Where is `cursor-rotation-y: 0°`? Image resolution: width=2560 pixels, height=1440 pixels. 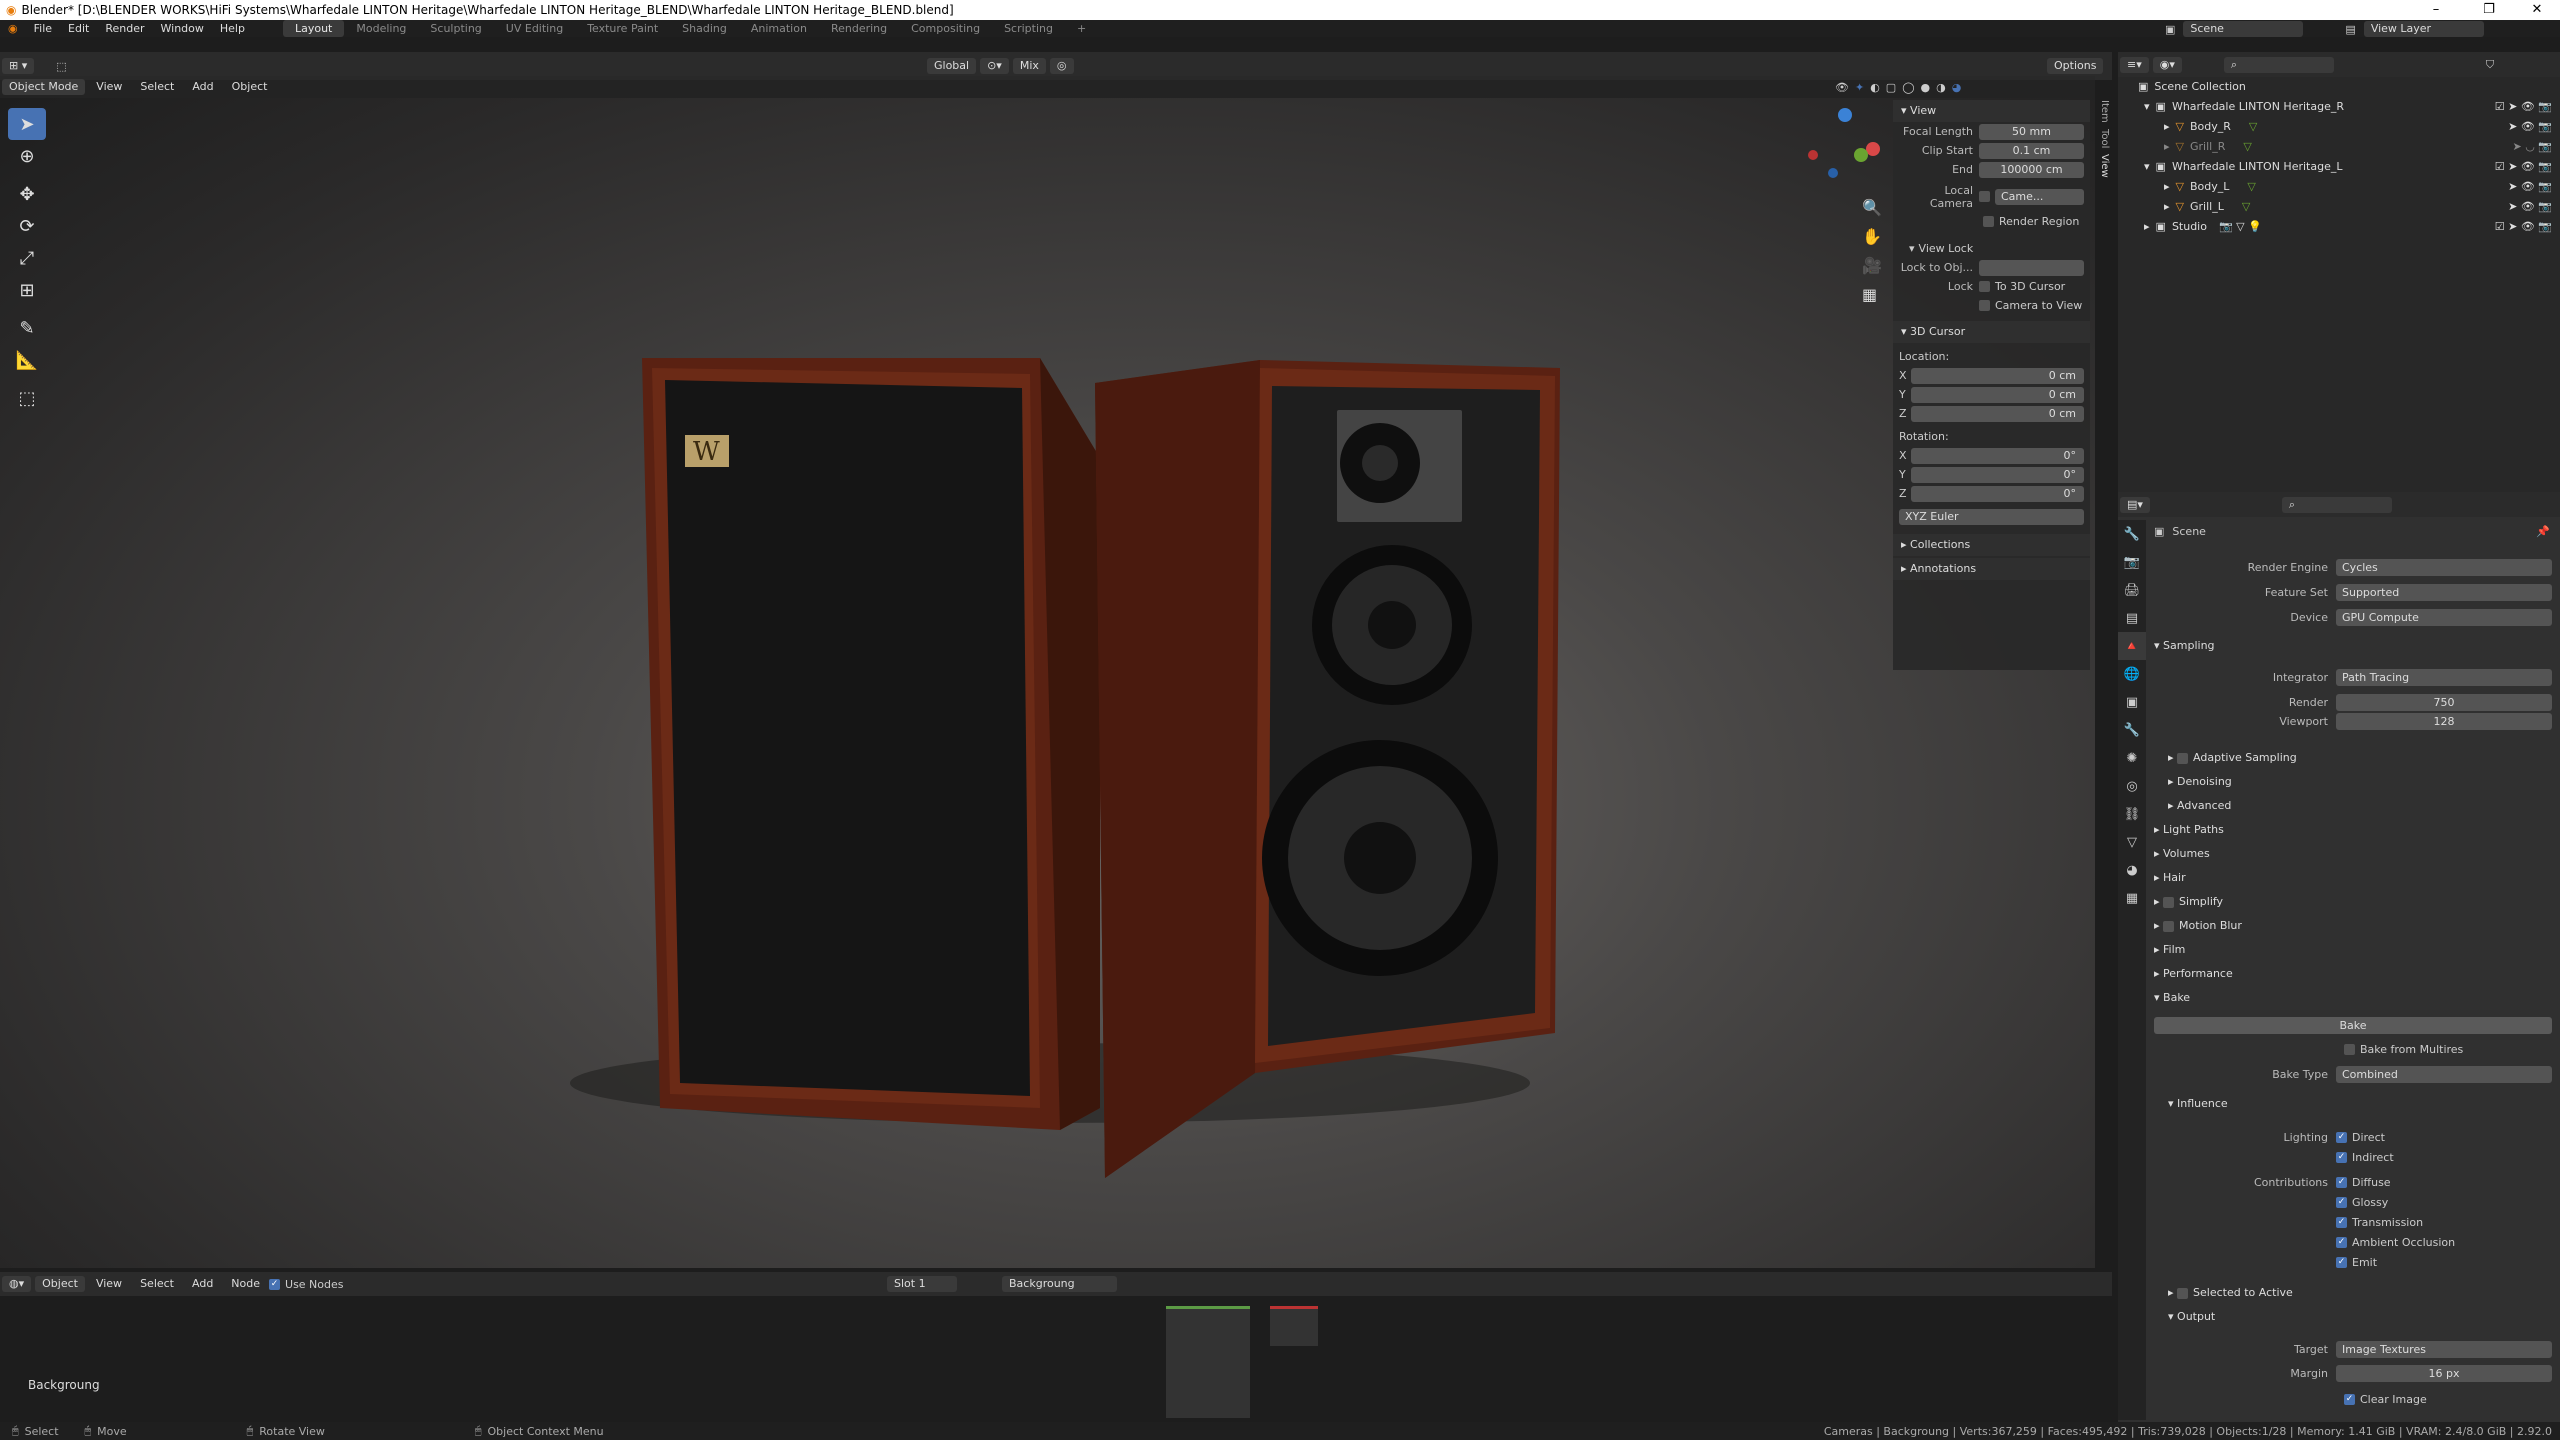
cursor-rotation-y: 0° is located at coordinates (1997, 474).